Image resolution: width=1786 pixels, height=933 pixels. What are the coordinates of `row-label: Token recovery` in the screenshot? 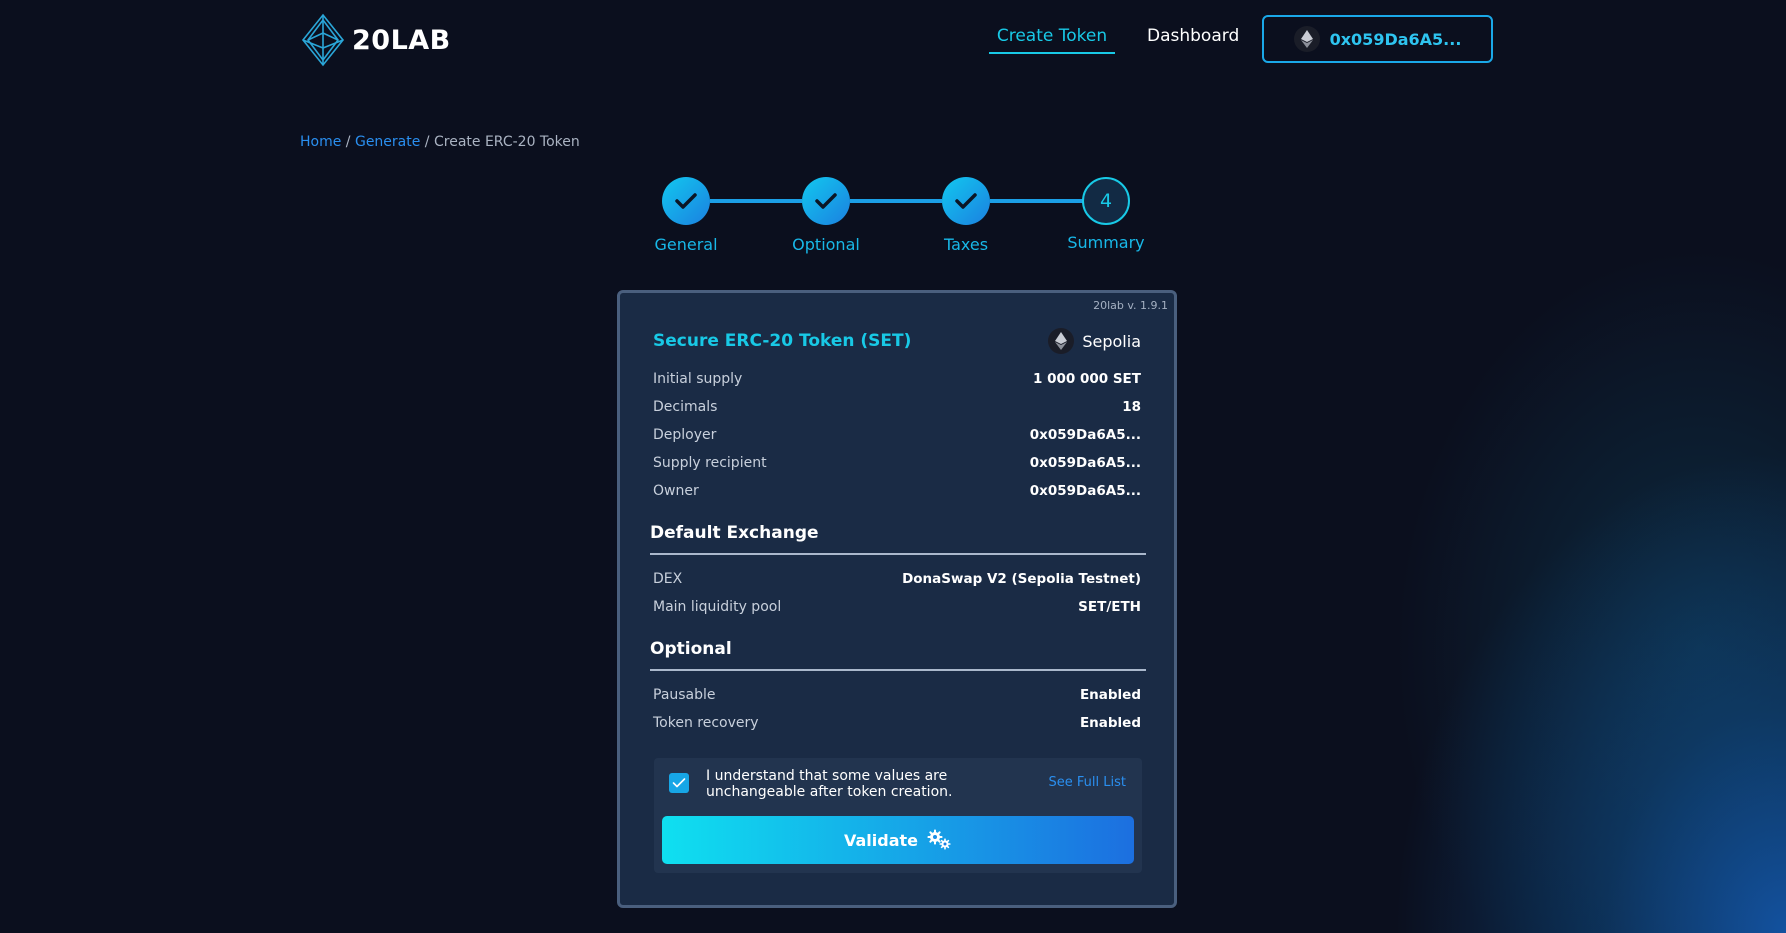 It's located at (706, 723).